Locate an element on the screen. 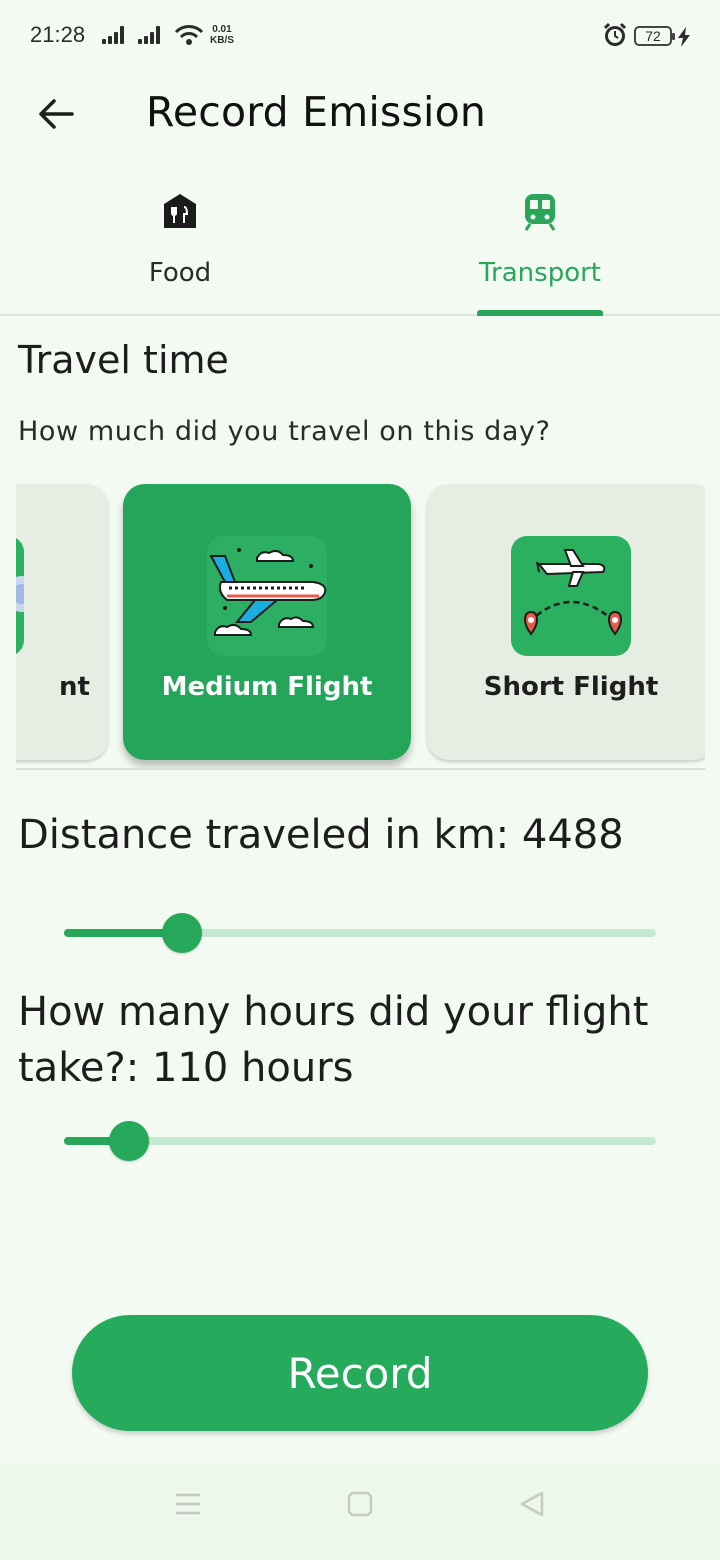 This screenshot has height=1560, width=720. short-flight-icon is located at coordinates (571, 596).